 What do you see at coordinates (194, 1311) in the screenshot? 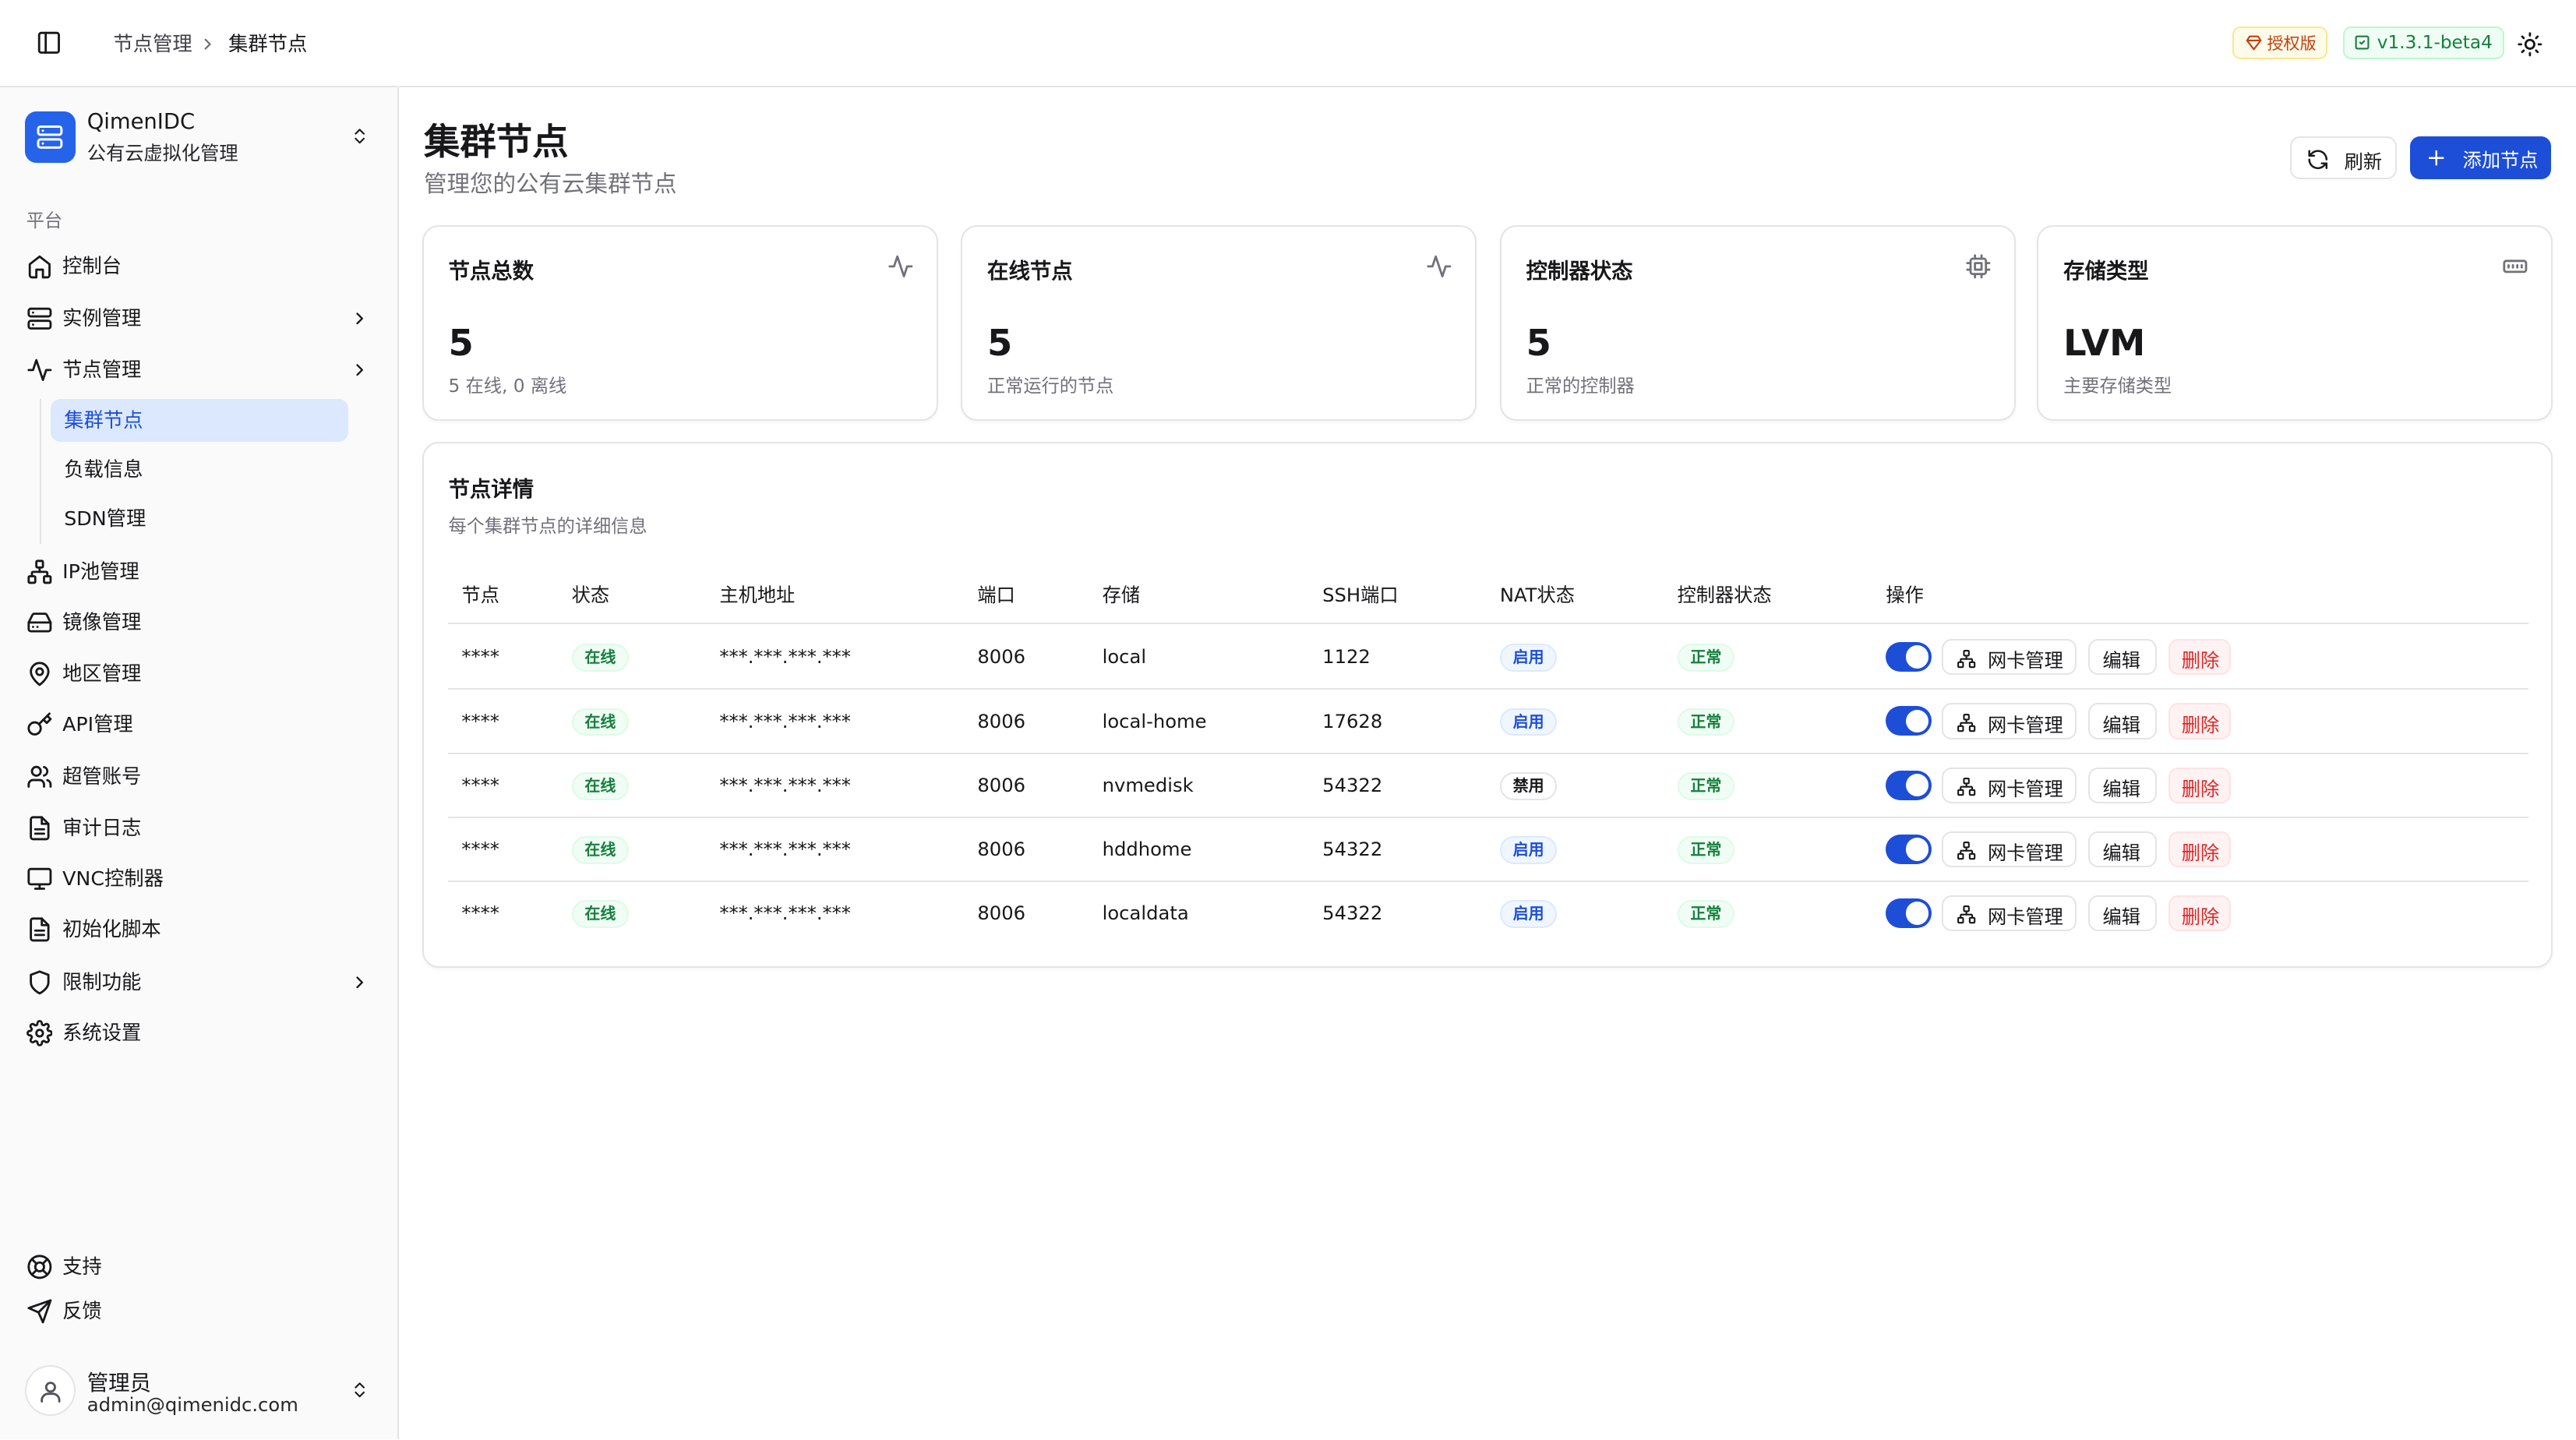
I see `sidebar-item-feedback: 反馈` at bounding box center [194, 1311].